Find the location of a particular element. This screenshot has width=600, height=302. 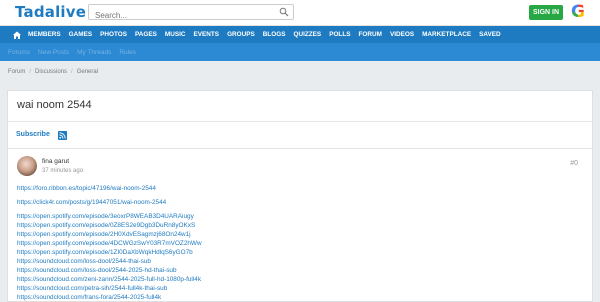

post-author: fina garut is located at coordinates (55, 161).